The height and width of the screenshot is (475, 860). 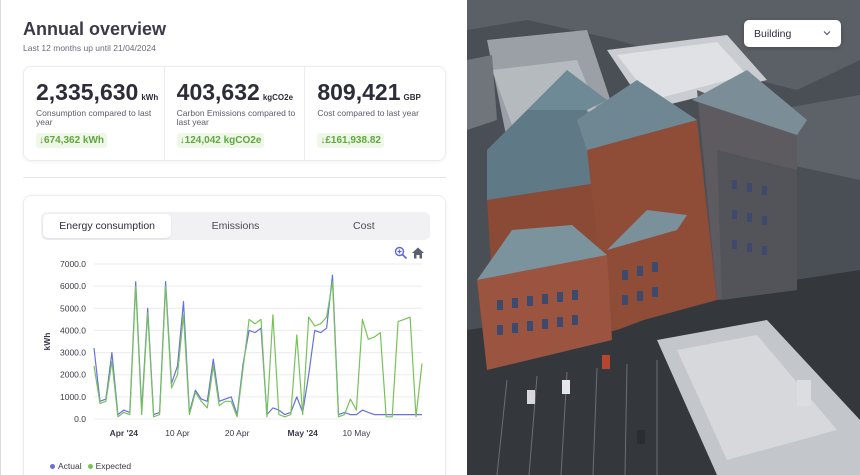 What do you see at coordinates (223, 140) in the screenshot?
I see `stat-change-value: 124,042 kgCO2e` at bounding box center [223, 140].